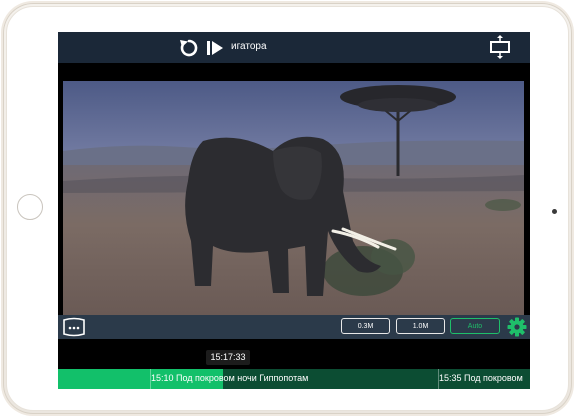 Image resolution: width=576 pixels, height=418 pixels. Describe the element at coordinates (517, 327) in the screenshot. I see `gear-icon` at that location.